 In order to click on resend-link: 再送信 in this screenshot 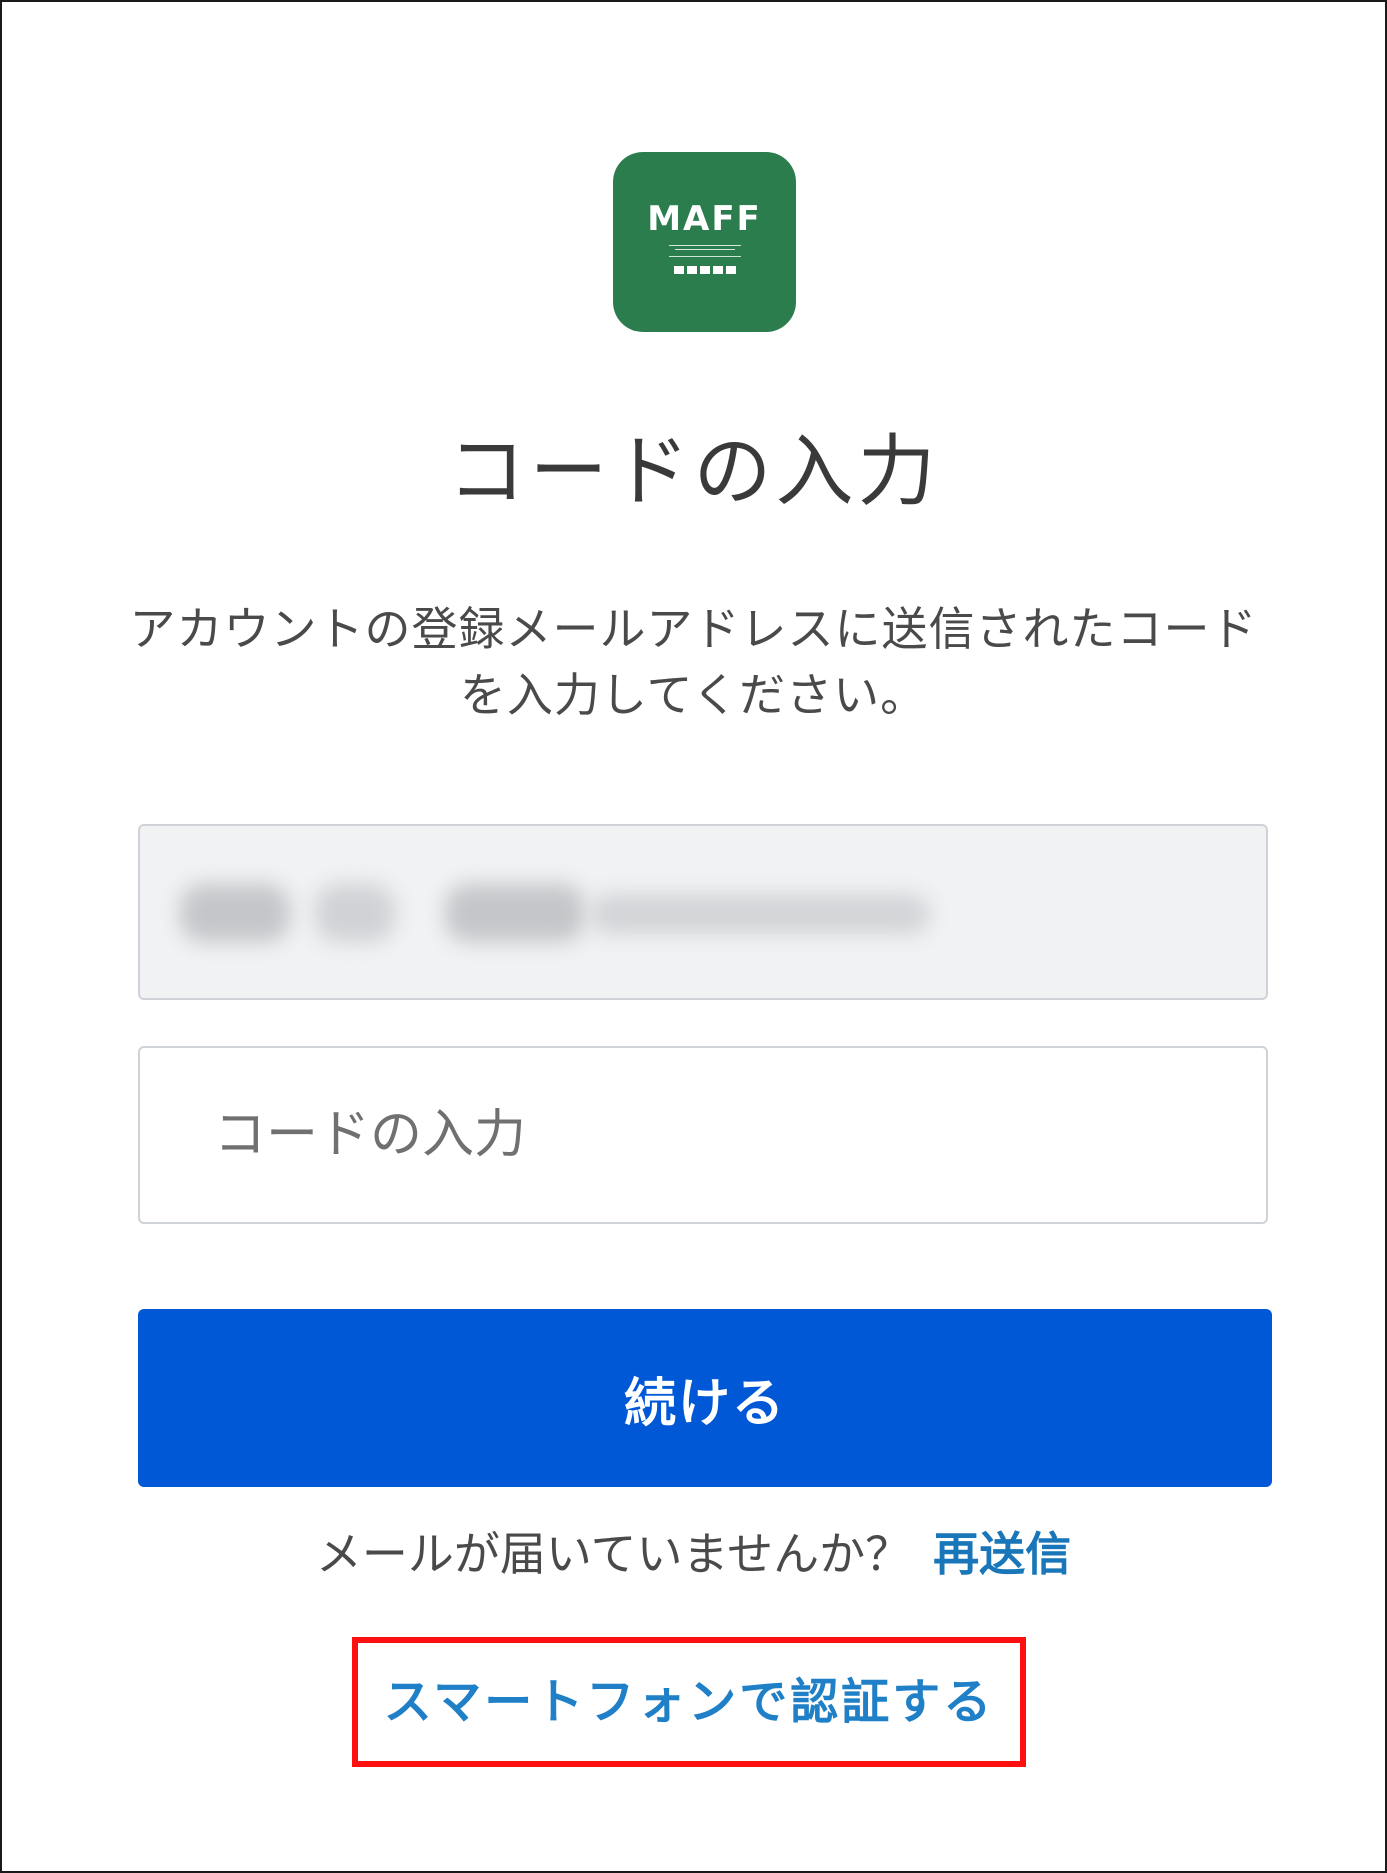, I will do `click(1002, 1554)`.